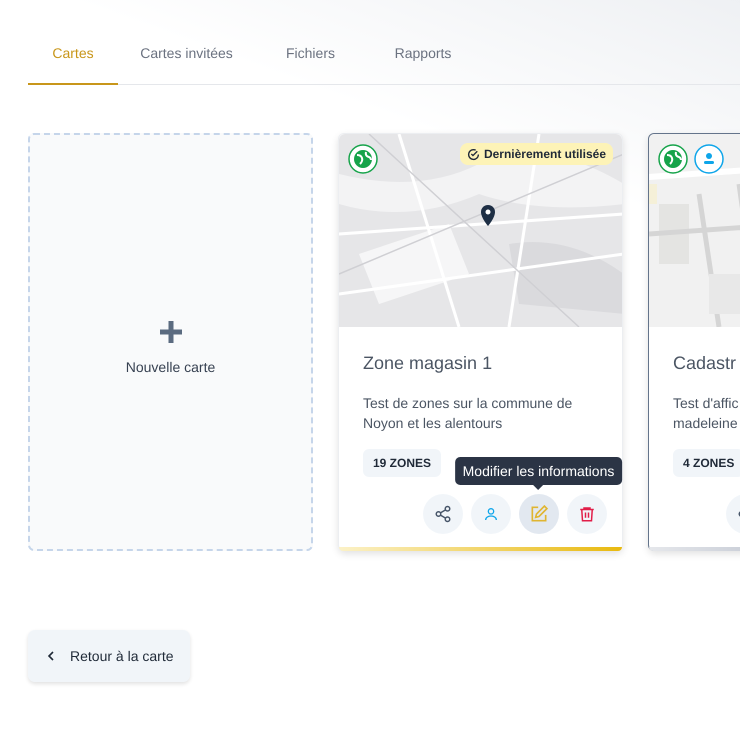 The height and width of the screenshot is (739, 740). I want to click on card-description: Test d'affic madeleine, so click(706, 413).